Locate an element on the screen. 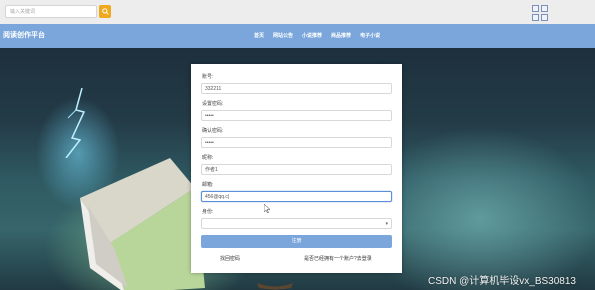 Image resolution: width=595 pixels, height=290 pixels. confirm-password-label: 确认密码: is located at coordinates (213, 131).